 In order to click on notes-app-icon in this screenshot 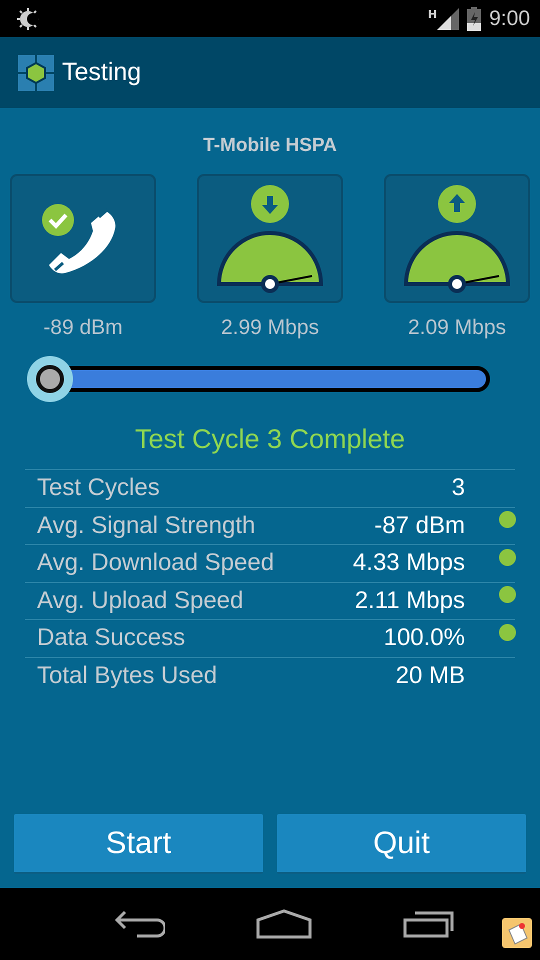, I will do `click(517, 933)`.